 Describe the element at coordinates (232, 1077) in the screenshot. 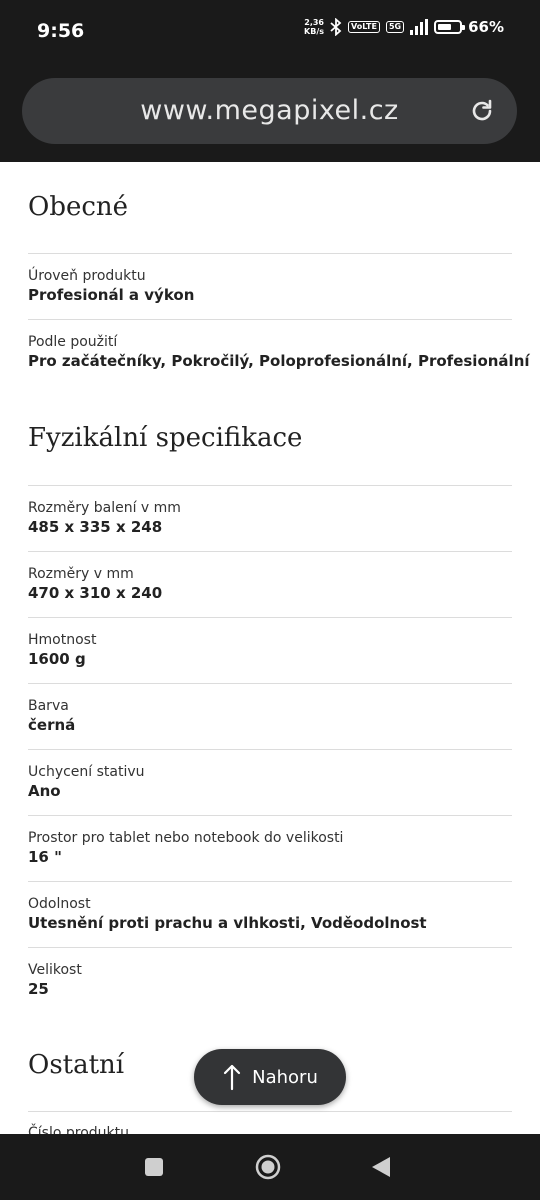

I see `arrow-up-icon` at that location.